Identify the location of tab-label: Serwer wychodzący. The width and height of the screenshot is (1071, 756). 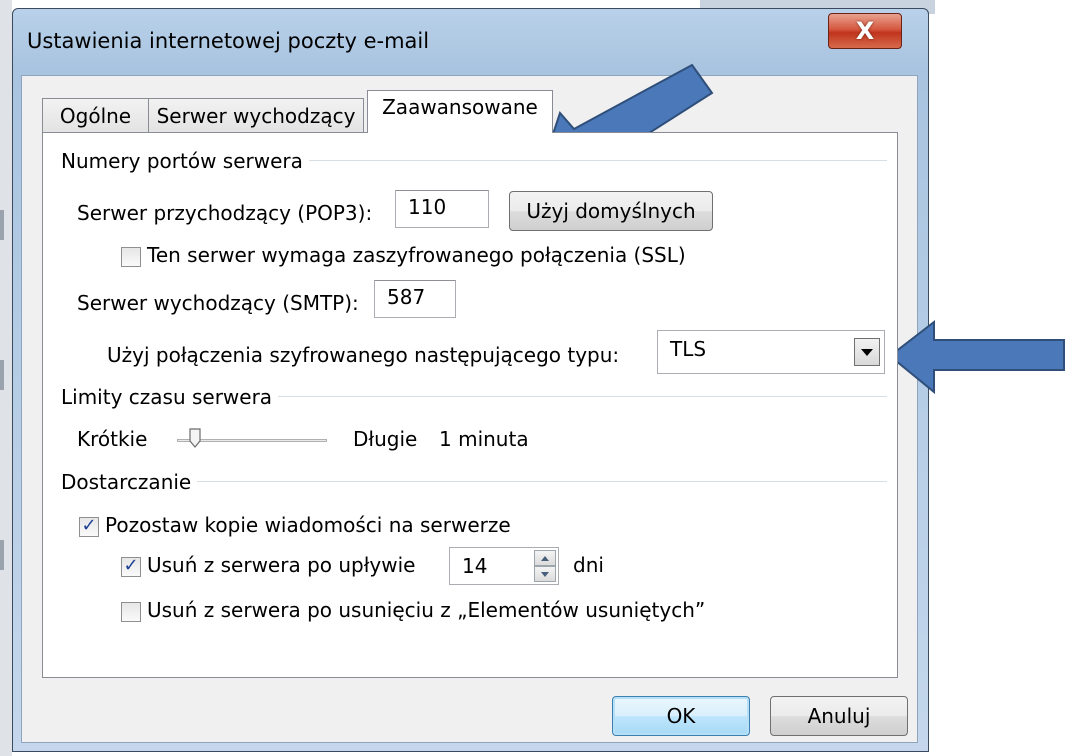
(256, 115).